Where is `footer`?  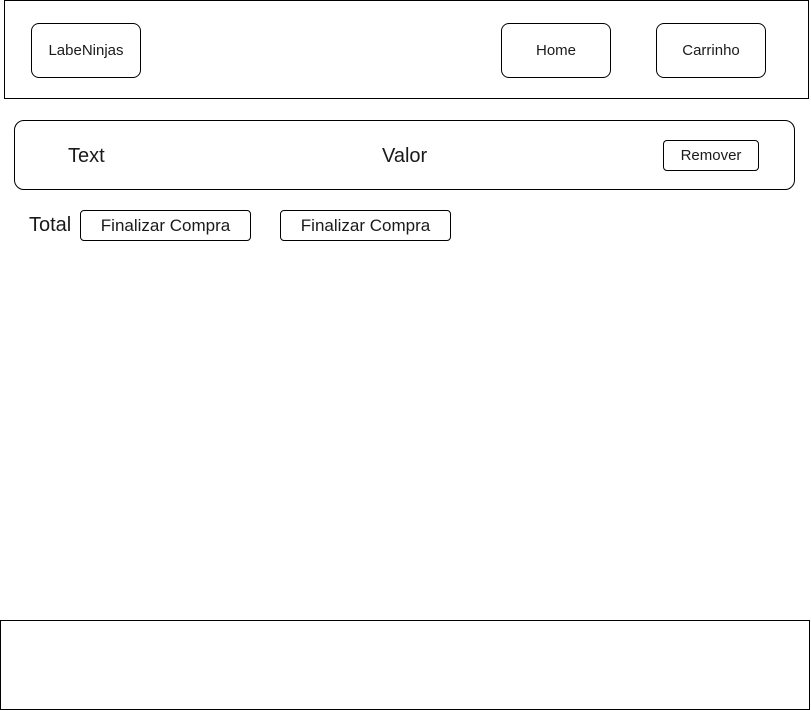 footer is located at coordinates (405, 665).